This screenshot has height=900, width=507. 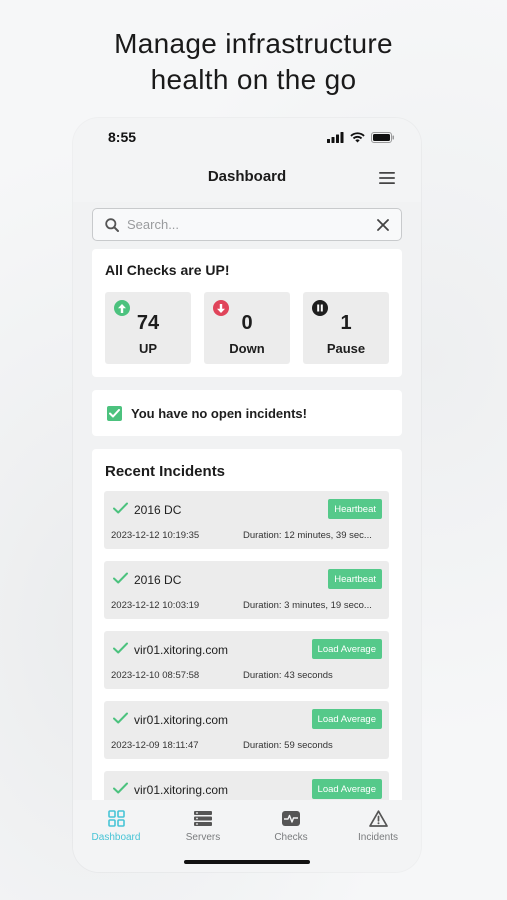 What do you see at coordinates (155, 675) in the screenshot?
I see `incident-date: 2023-12-10 08:57:58` at bounding box center [155, 675].